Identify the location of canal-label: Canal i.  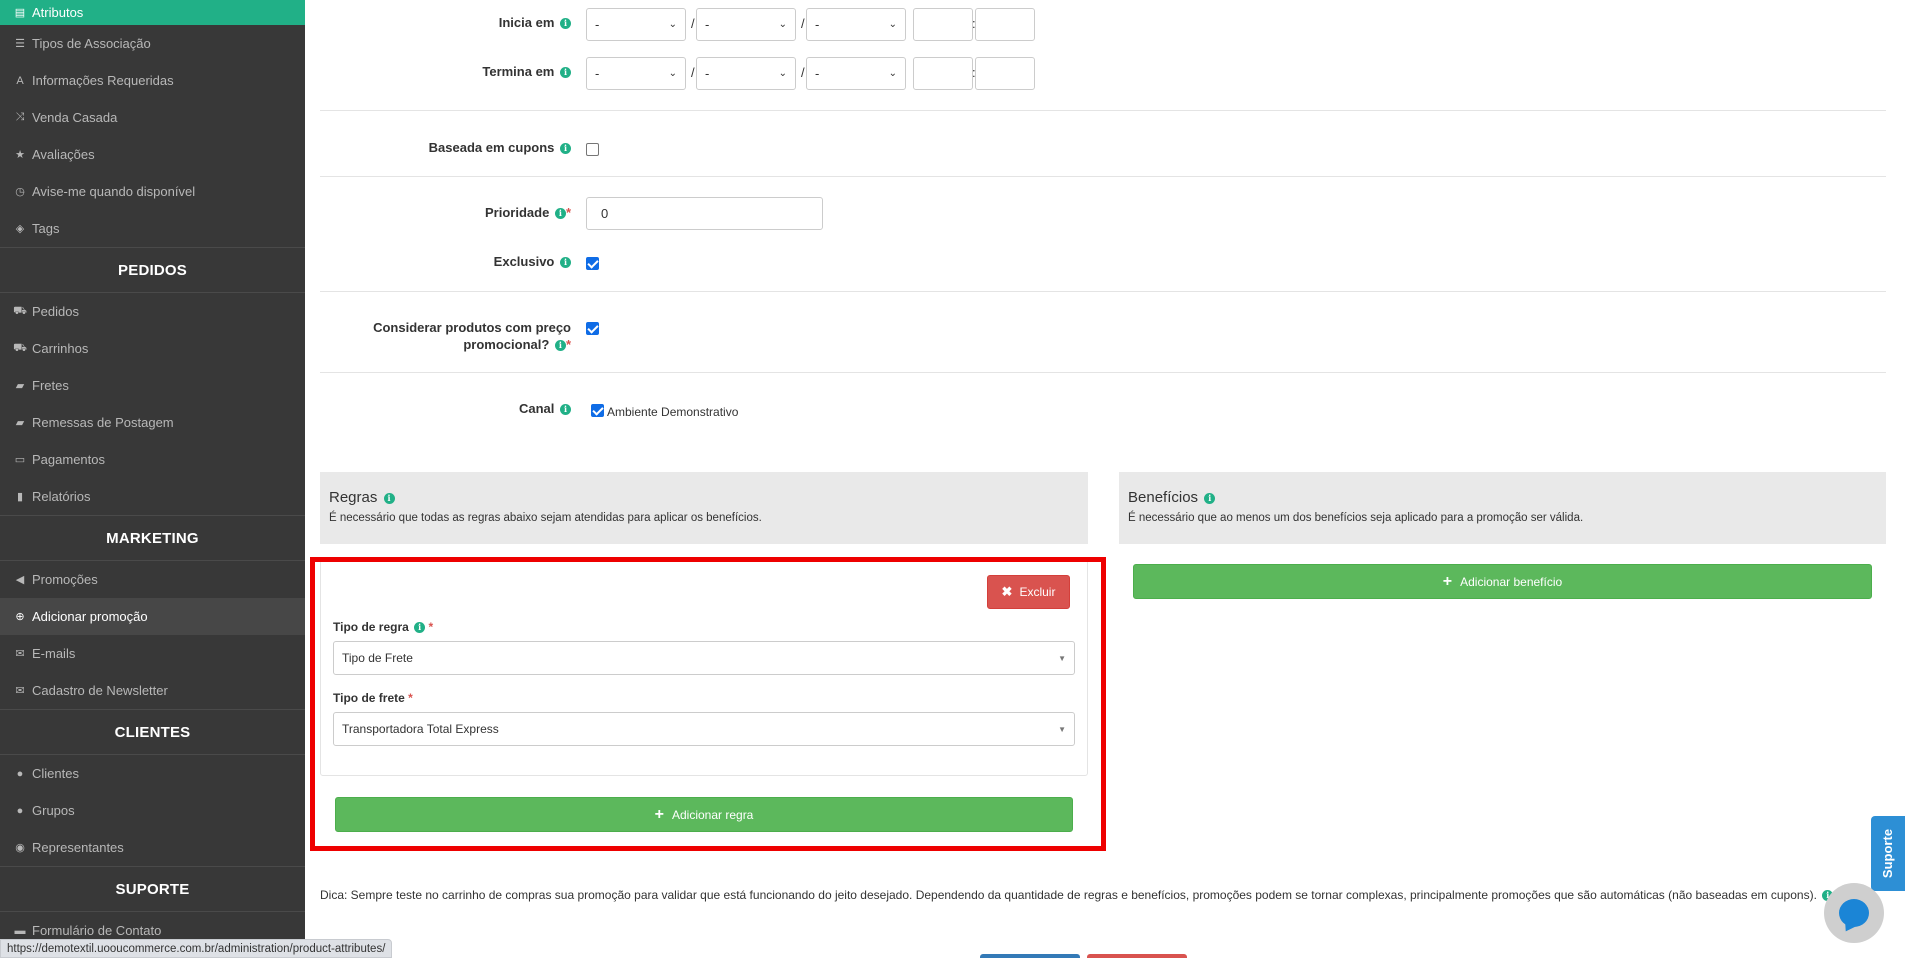
(545, 408).